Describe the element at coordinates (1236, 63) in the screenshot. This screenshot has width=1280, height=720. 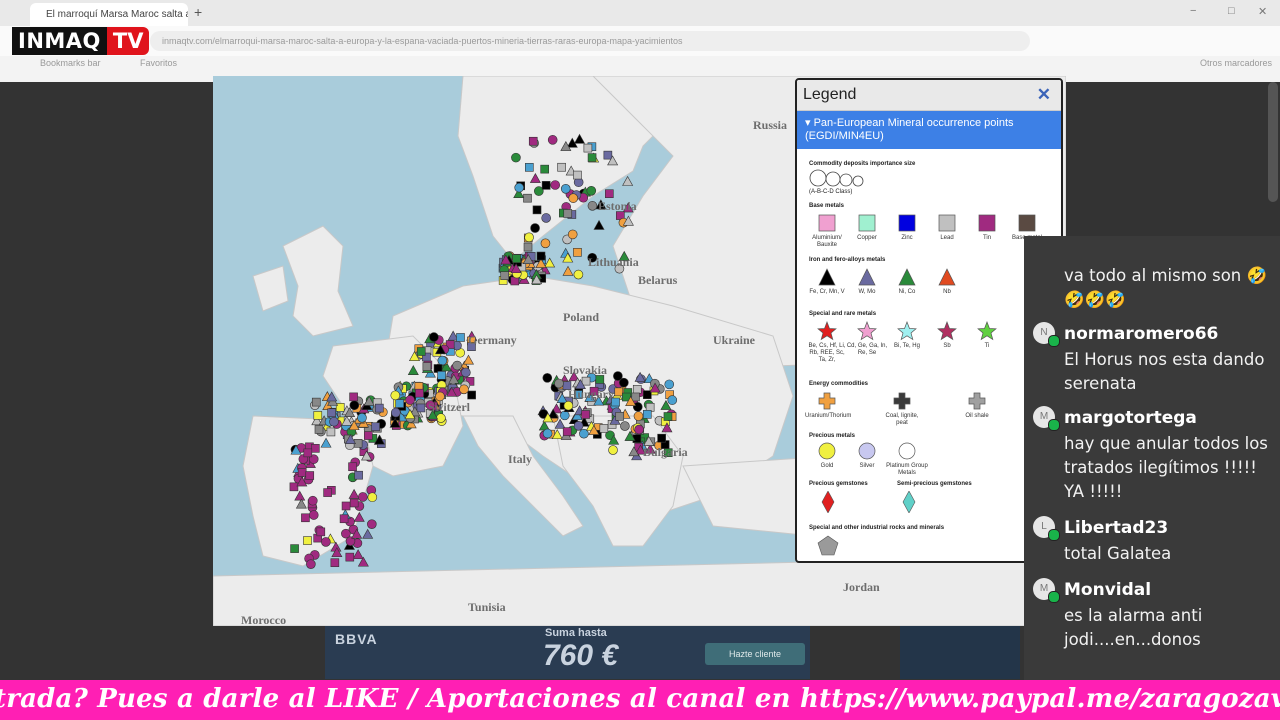
I see `bookmark-item: Otros marcadores` at that location.